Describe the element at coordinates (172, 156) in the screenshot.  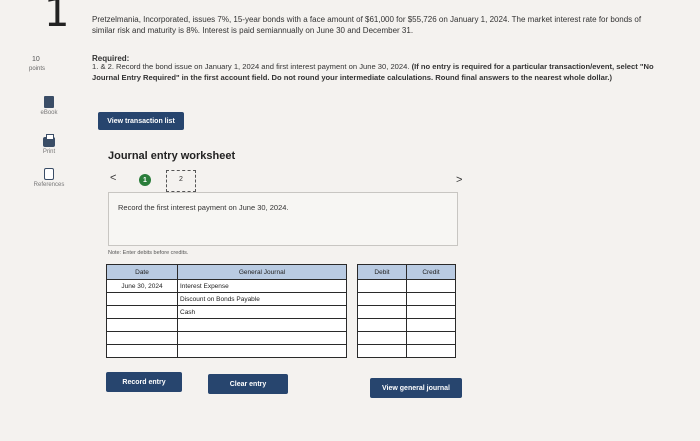
I see `worksheet-title: Journal entry worksheet` at that location.